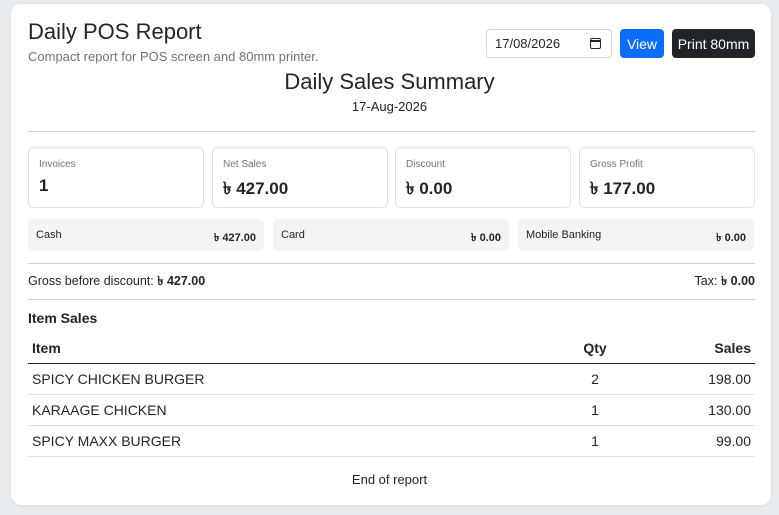 The image size is (779, 515). I want to click on stat-label: Discount, so click(425, 164).